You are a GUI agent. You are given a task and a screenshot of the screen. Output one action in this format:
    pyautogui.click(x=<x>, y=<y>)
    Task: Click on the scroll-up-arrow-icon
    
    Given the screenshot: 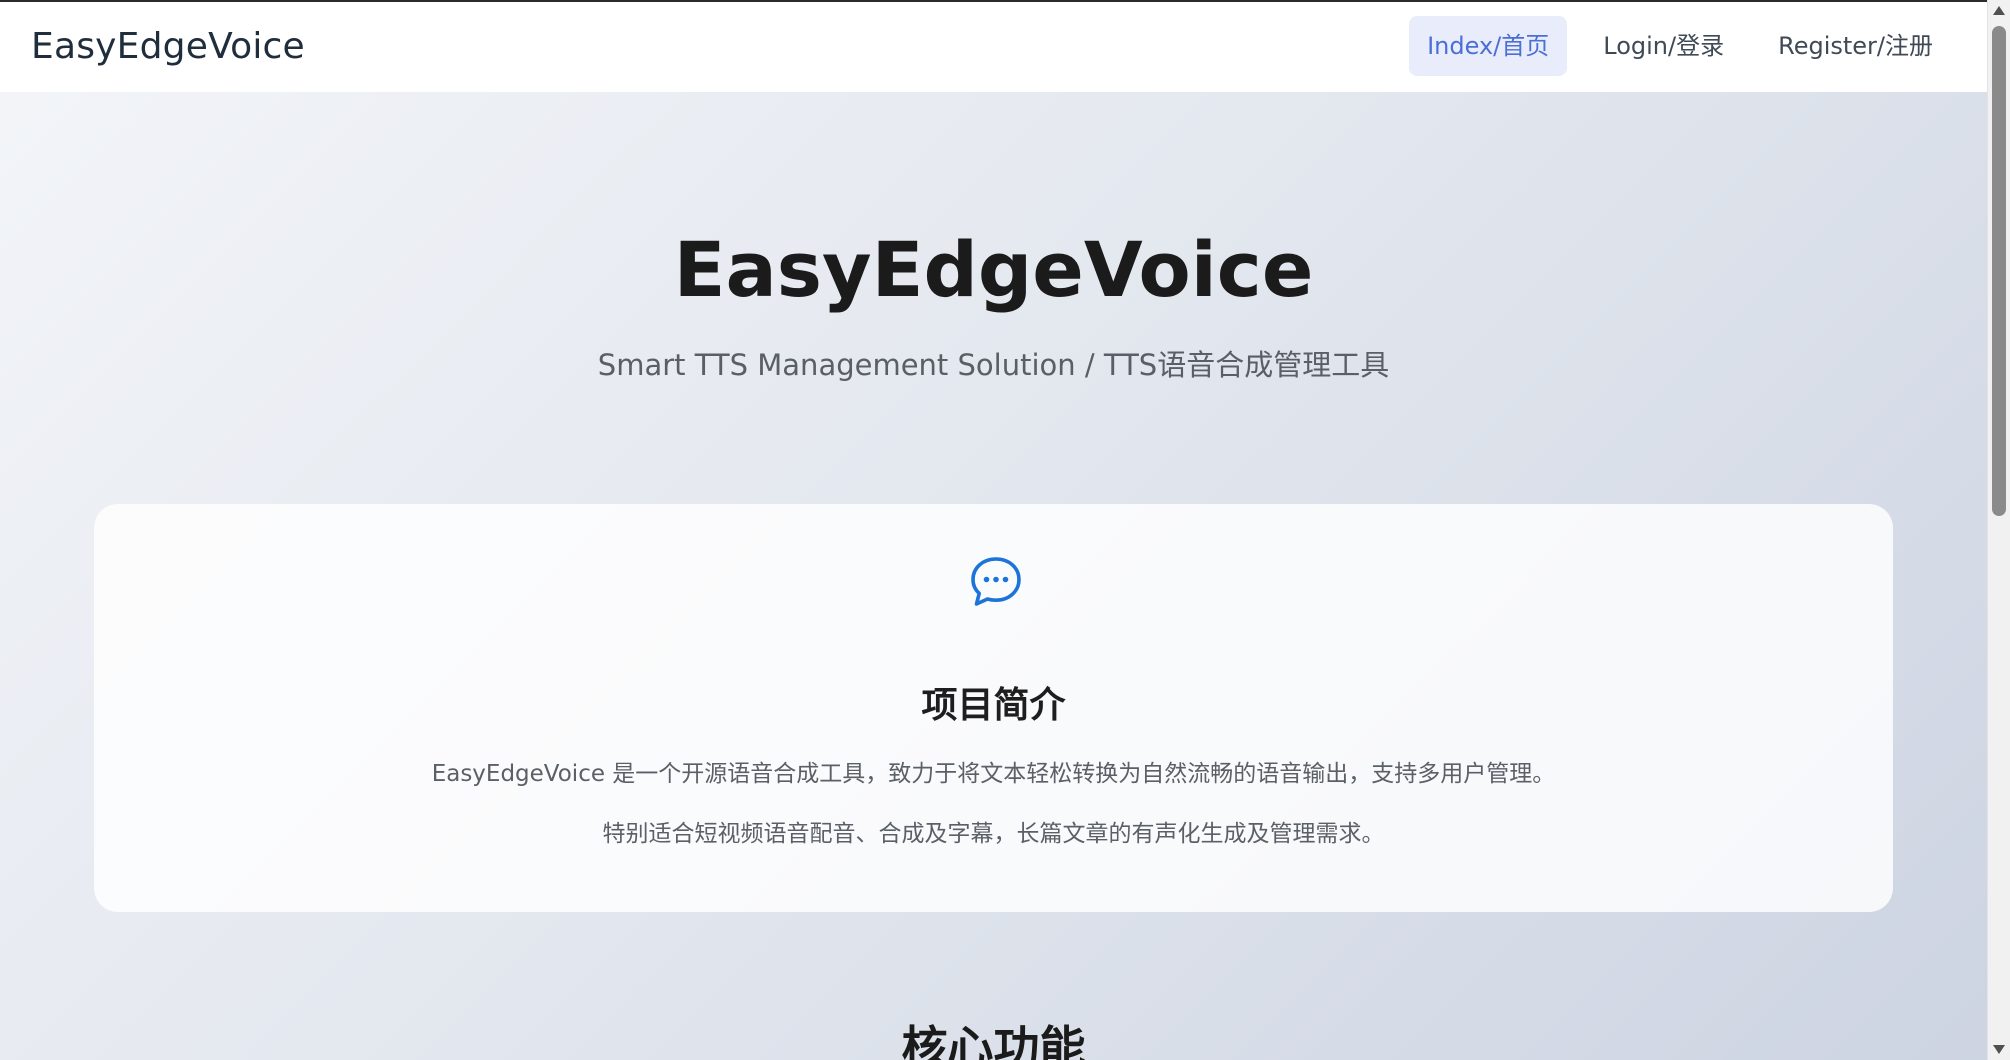 What is the action you would take?
    pyautogui.click(x=1999, y=10)
    